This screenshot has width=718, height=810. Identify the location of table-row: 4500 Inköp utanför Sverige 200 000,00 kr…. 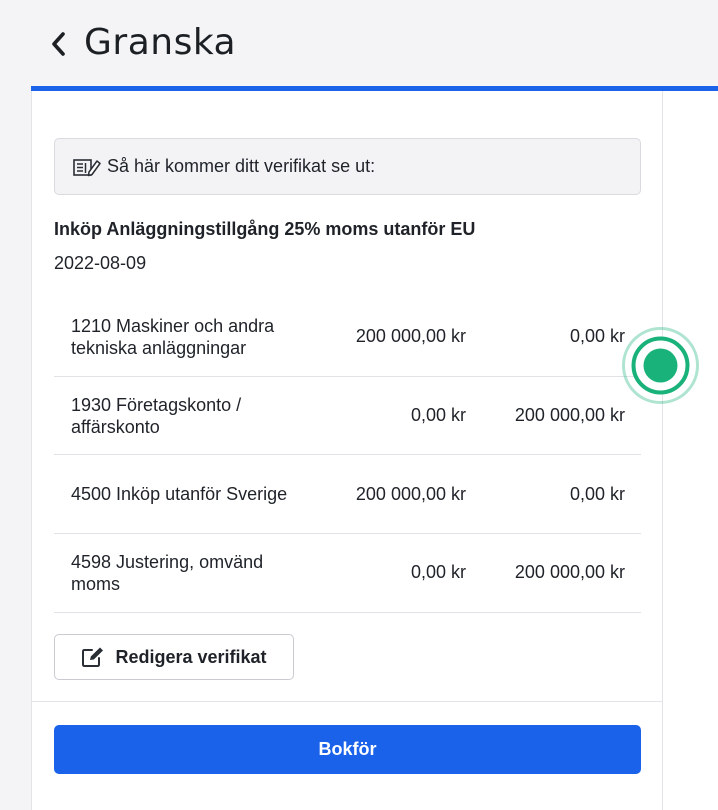
(347, 495).